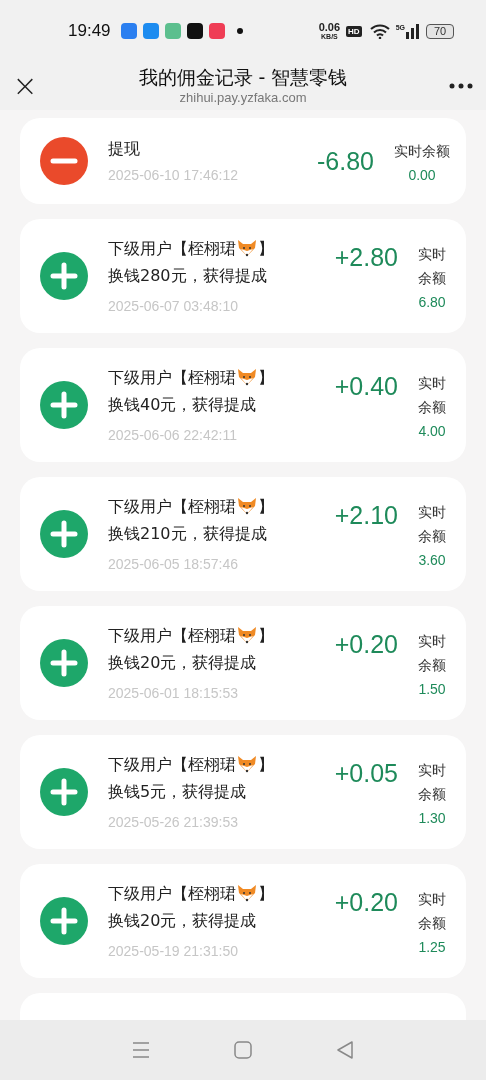 The image size is (486, 1080). What do you see at coordinates (432, 947) in the screenshot?
I see `balance-value: 1.25` at bounding box center [432, 947].